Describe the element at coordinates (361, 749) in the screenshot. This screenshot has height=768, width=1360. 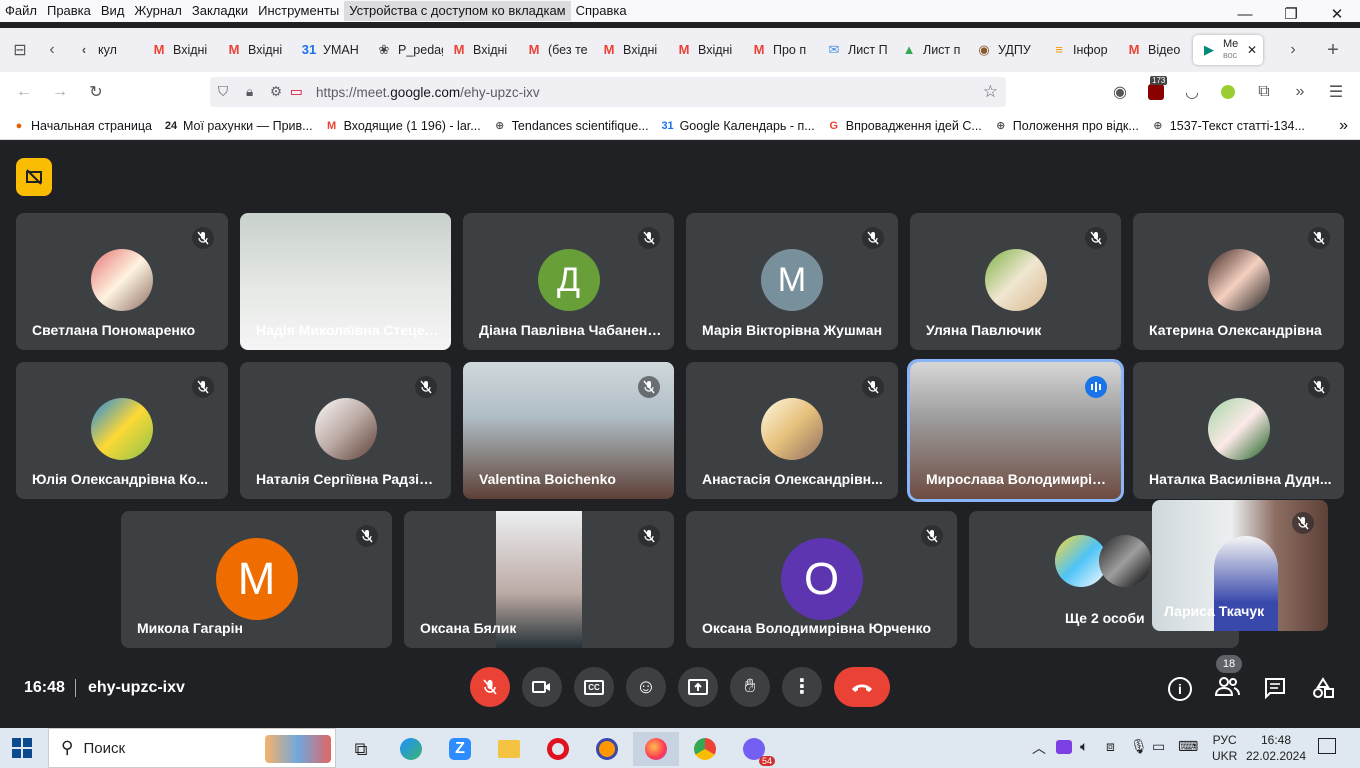
I see `task-view-icon: ⧉` at that location.